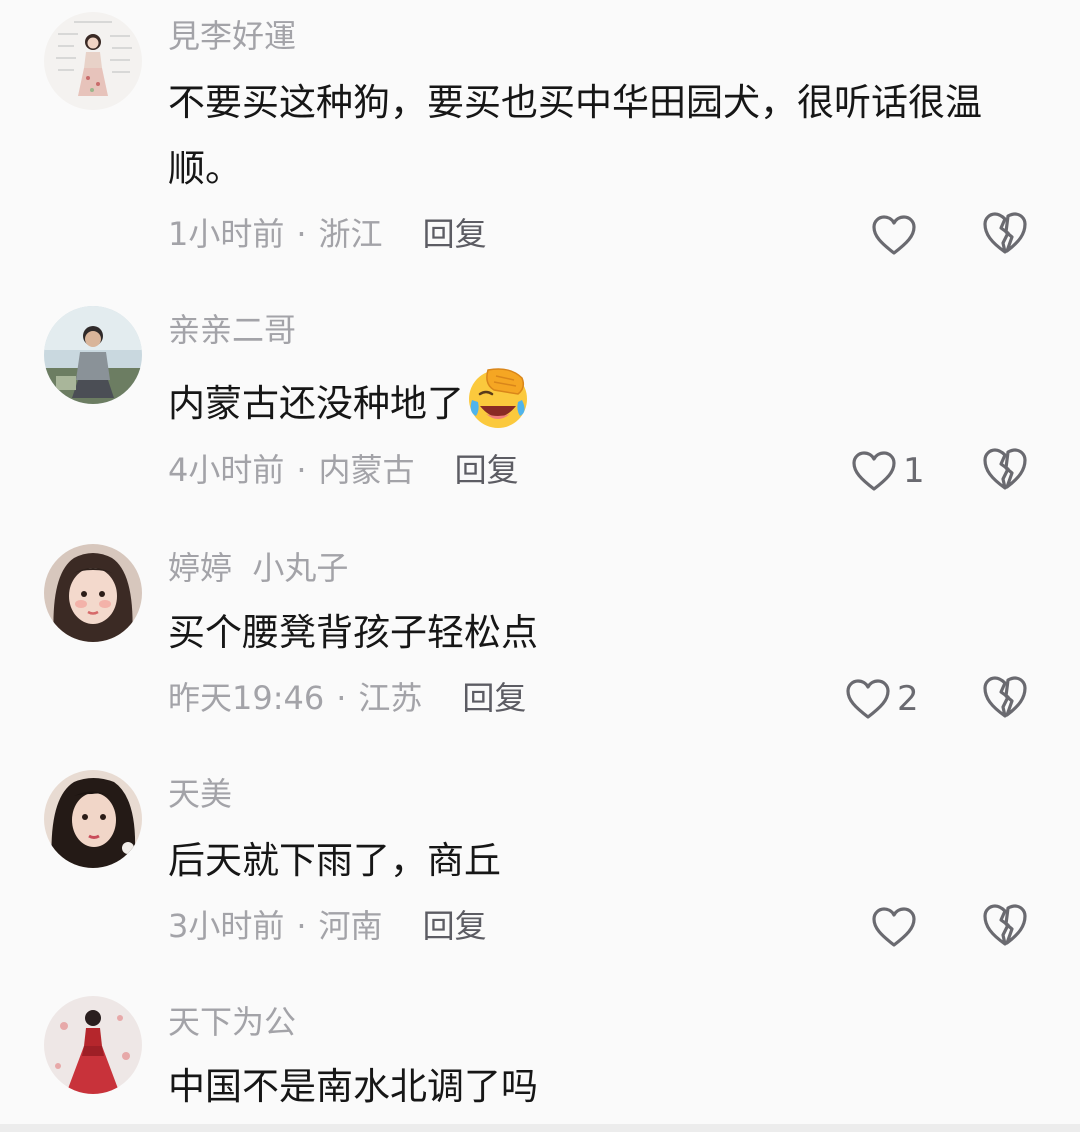  What do you see at coordinates (575, 135) in the screenshot?
I see `comment-text: 不要买这种狗，要买也买中华田园犬，很听话很温顺。` at bounding box center [575, 135].